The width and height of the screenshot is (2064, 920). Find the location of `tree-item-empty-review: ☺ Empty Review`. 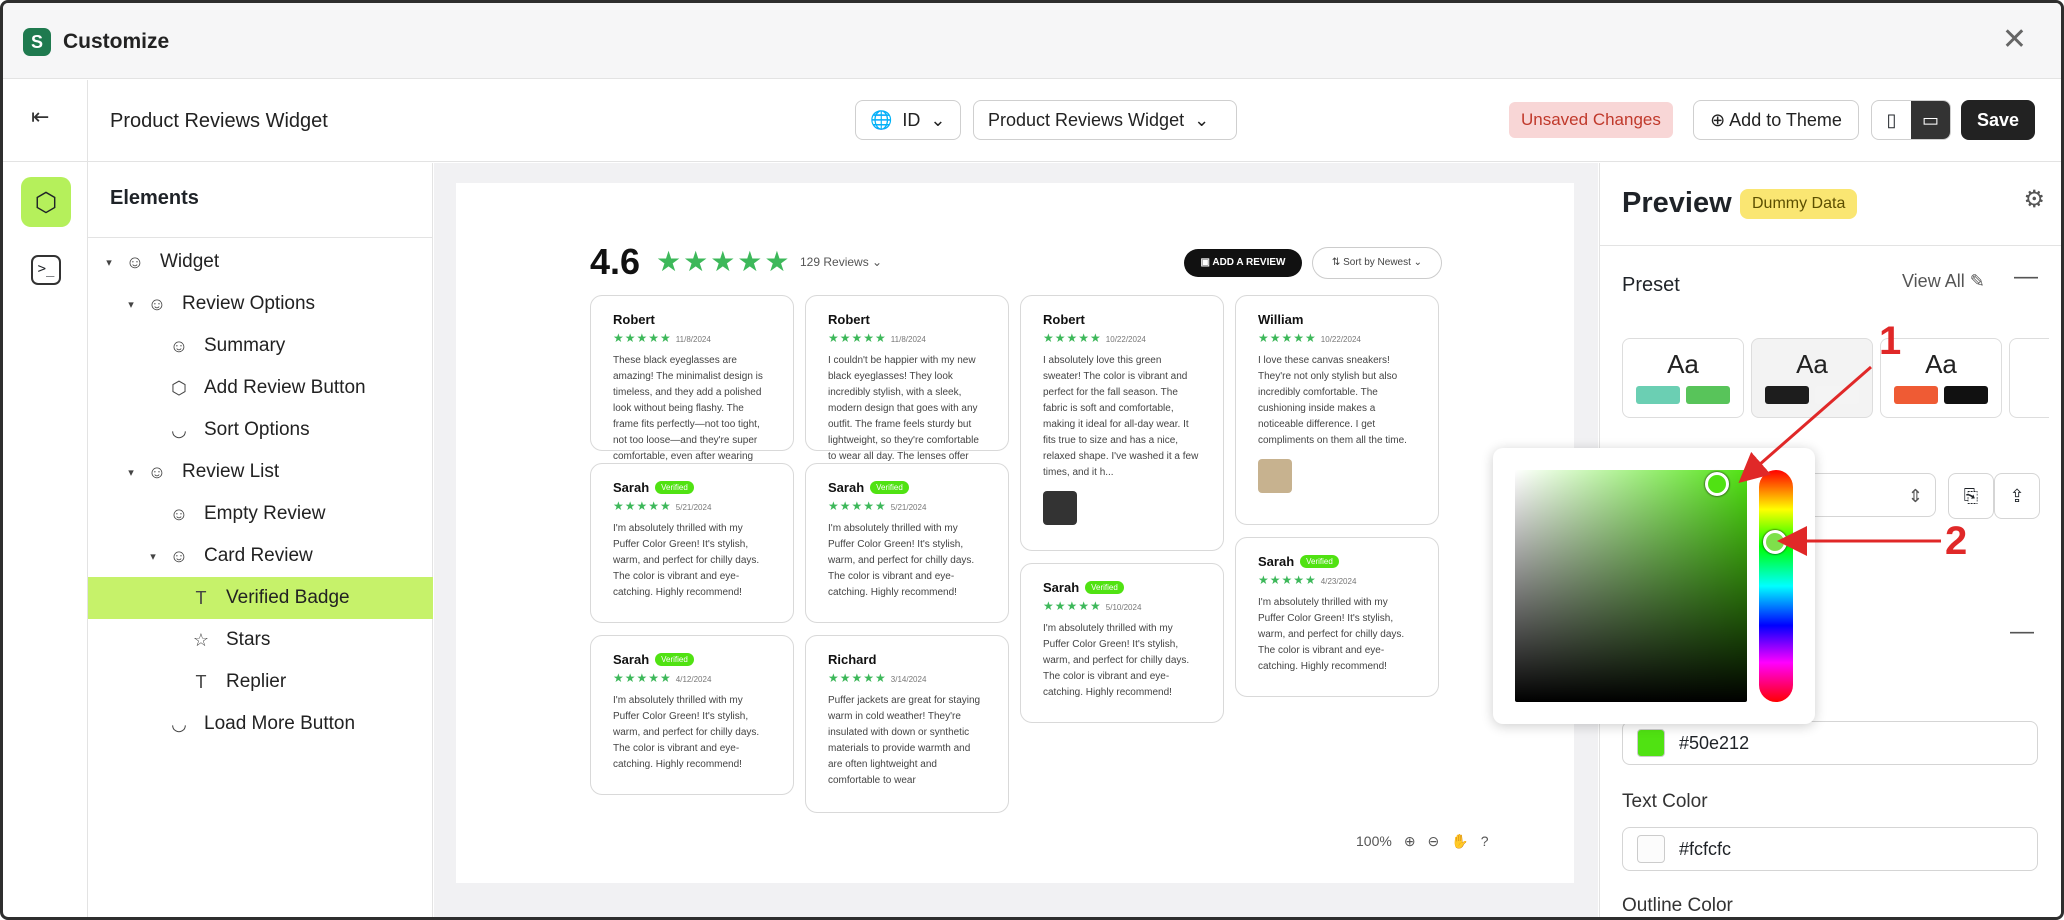

tree-item-empty-review: ☺ Empty Review is located at coordinates (260, 514).